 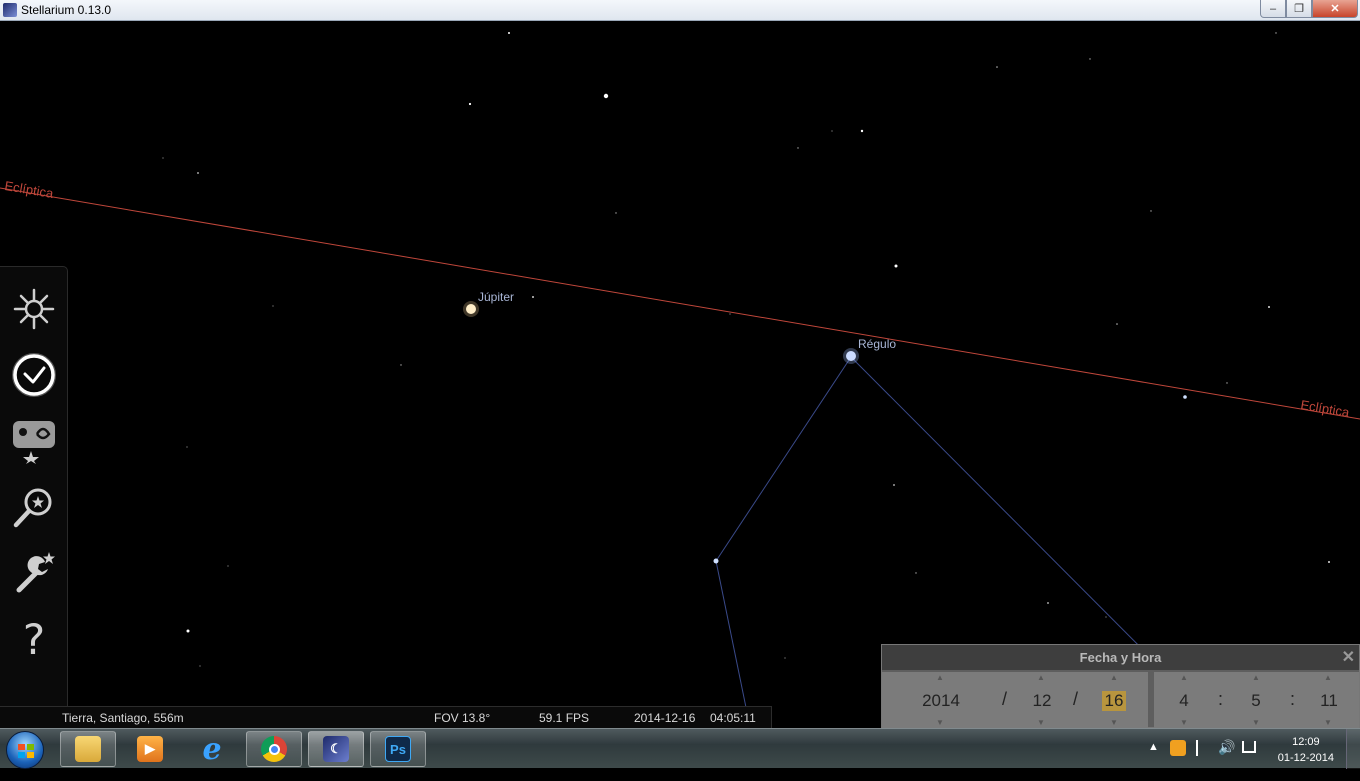 I want to click on deep-sky-objects-button, so click(x=34, y=441).